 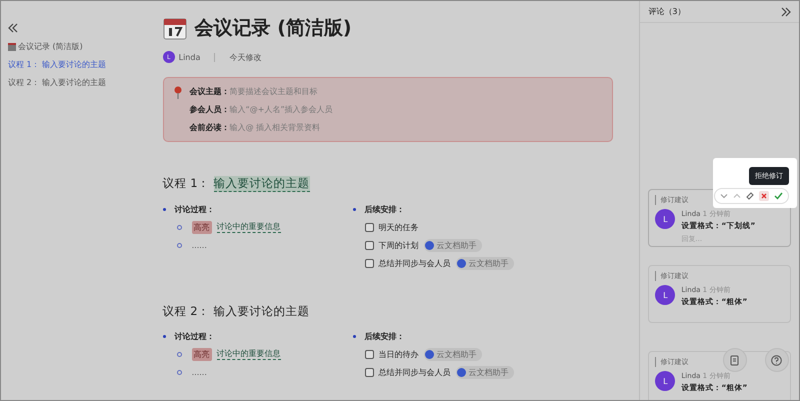 I want to click on task-text: 当日的待办, so click(x=398, y=354).